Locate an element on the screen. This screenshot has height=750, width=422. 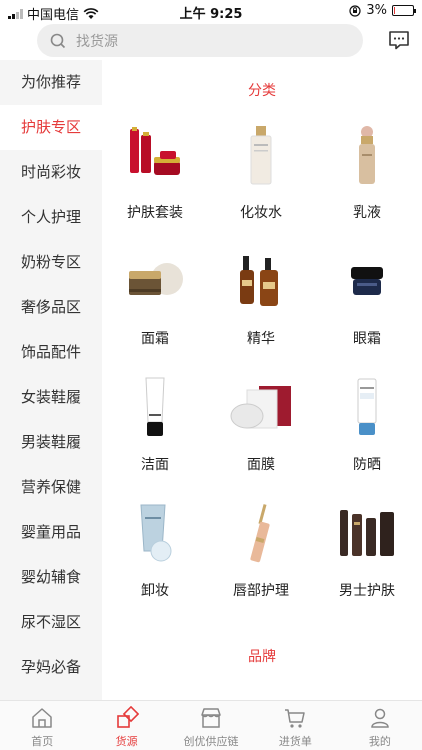
sidebar-item-womens: 女装鞋履 is located at coordinates (51, 397).